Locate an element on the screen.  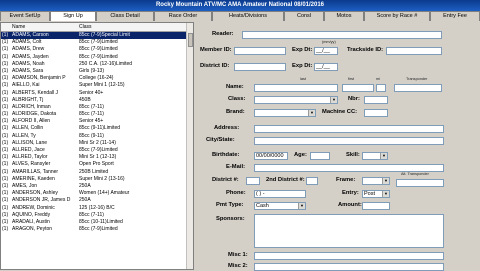
list-item: (1) ALDRICH, Inman 85cc (7-11) is located at coordinates (97, 107).